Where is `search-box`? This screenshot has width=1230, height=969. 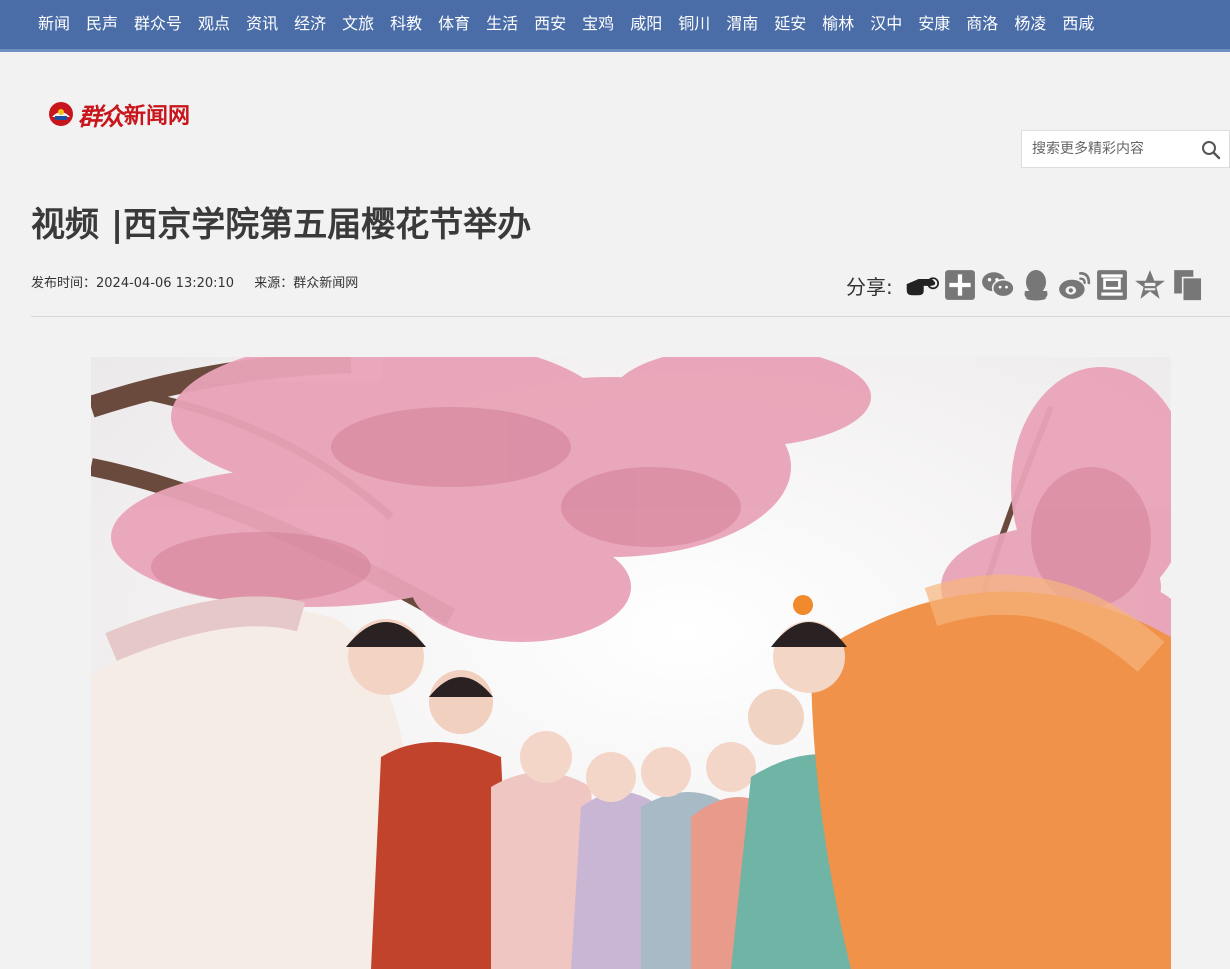 search-box is located at coordinates (1125, 149).